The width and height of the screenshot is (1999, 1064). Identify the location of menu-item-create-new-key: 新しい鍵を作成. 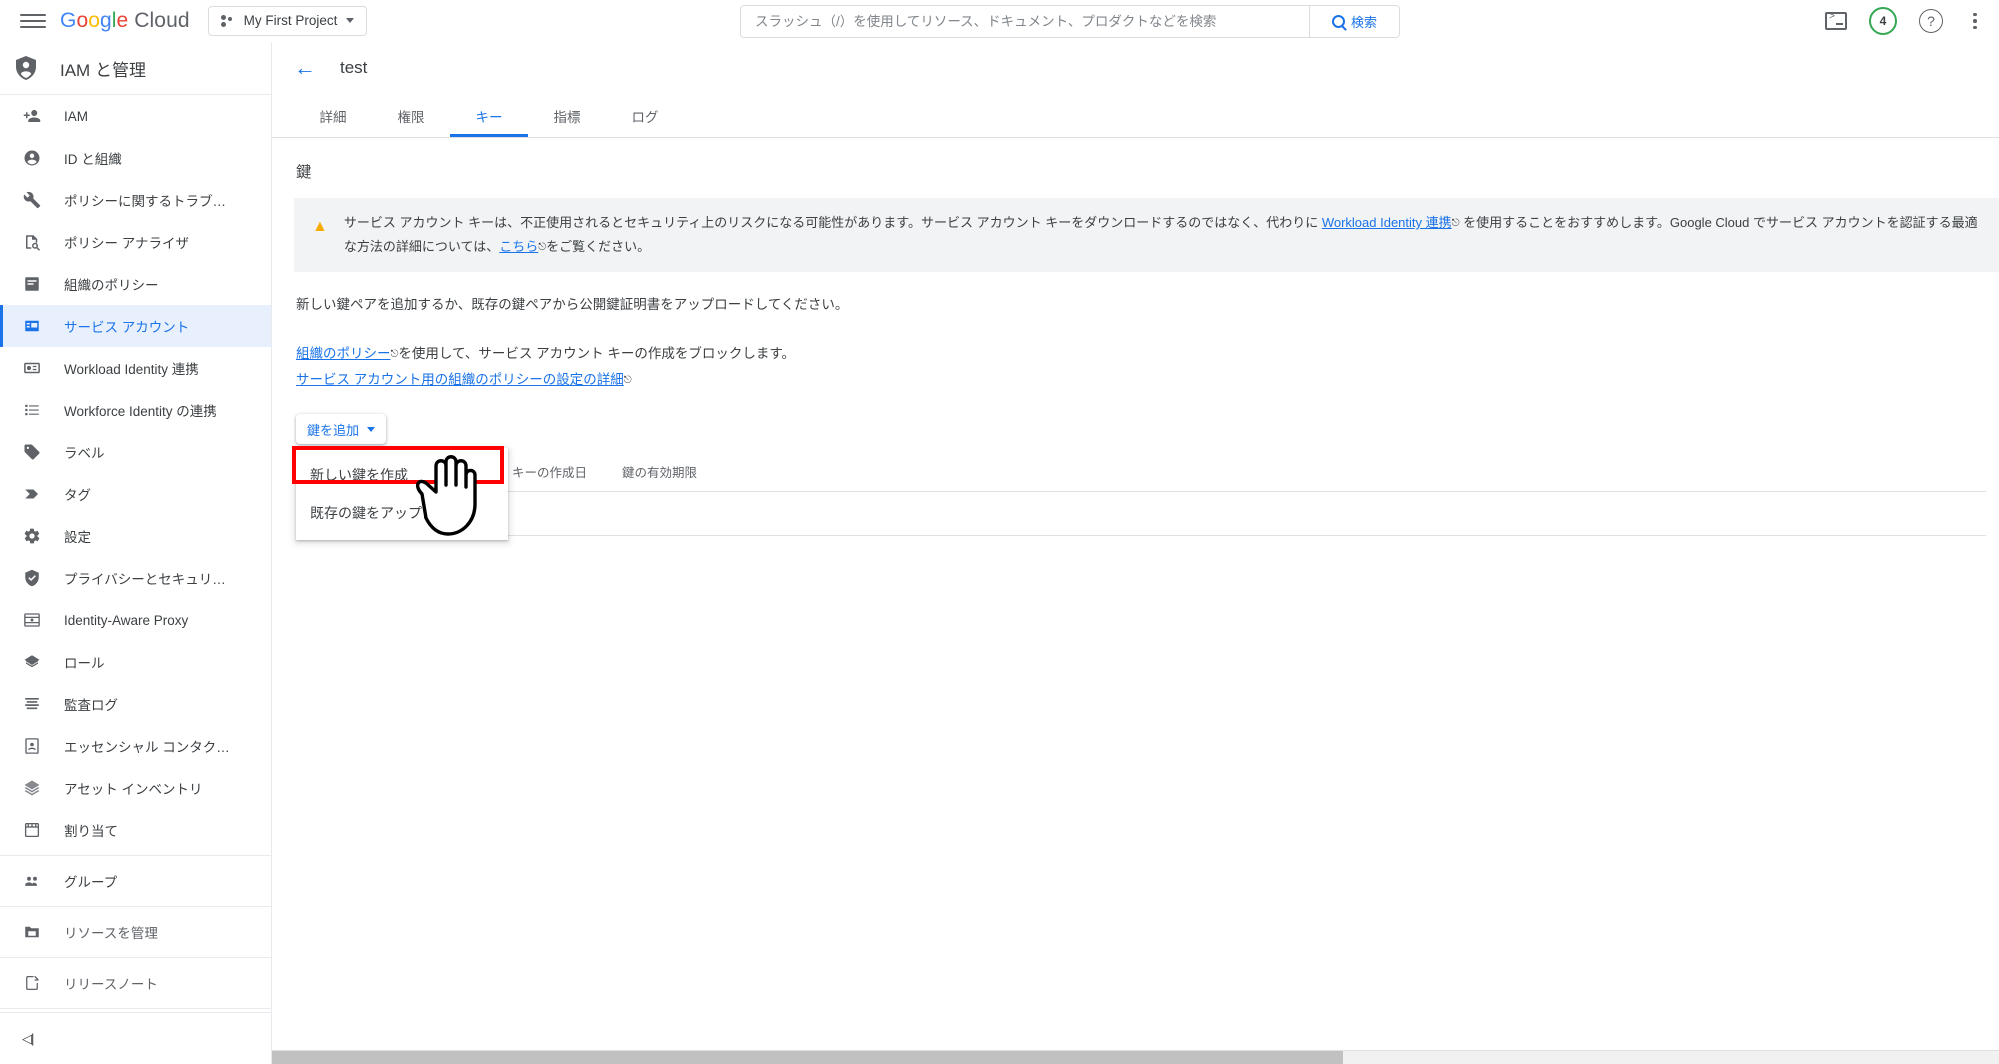
(402, 475).